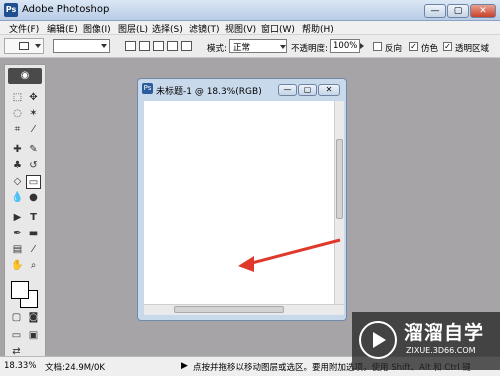  Describe the element at coordinates (75, 368) in the screenshot. I see `document-size: 文档:24.9M/0K` at that location.